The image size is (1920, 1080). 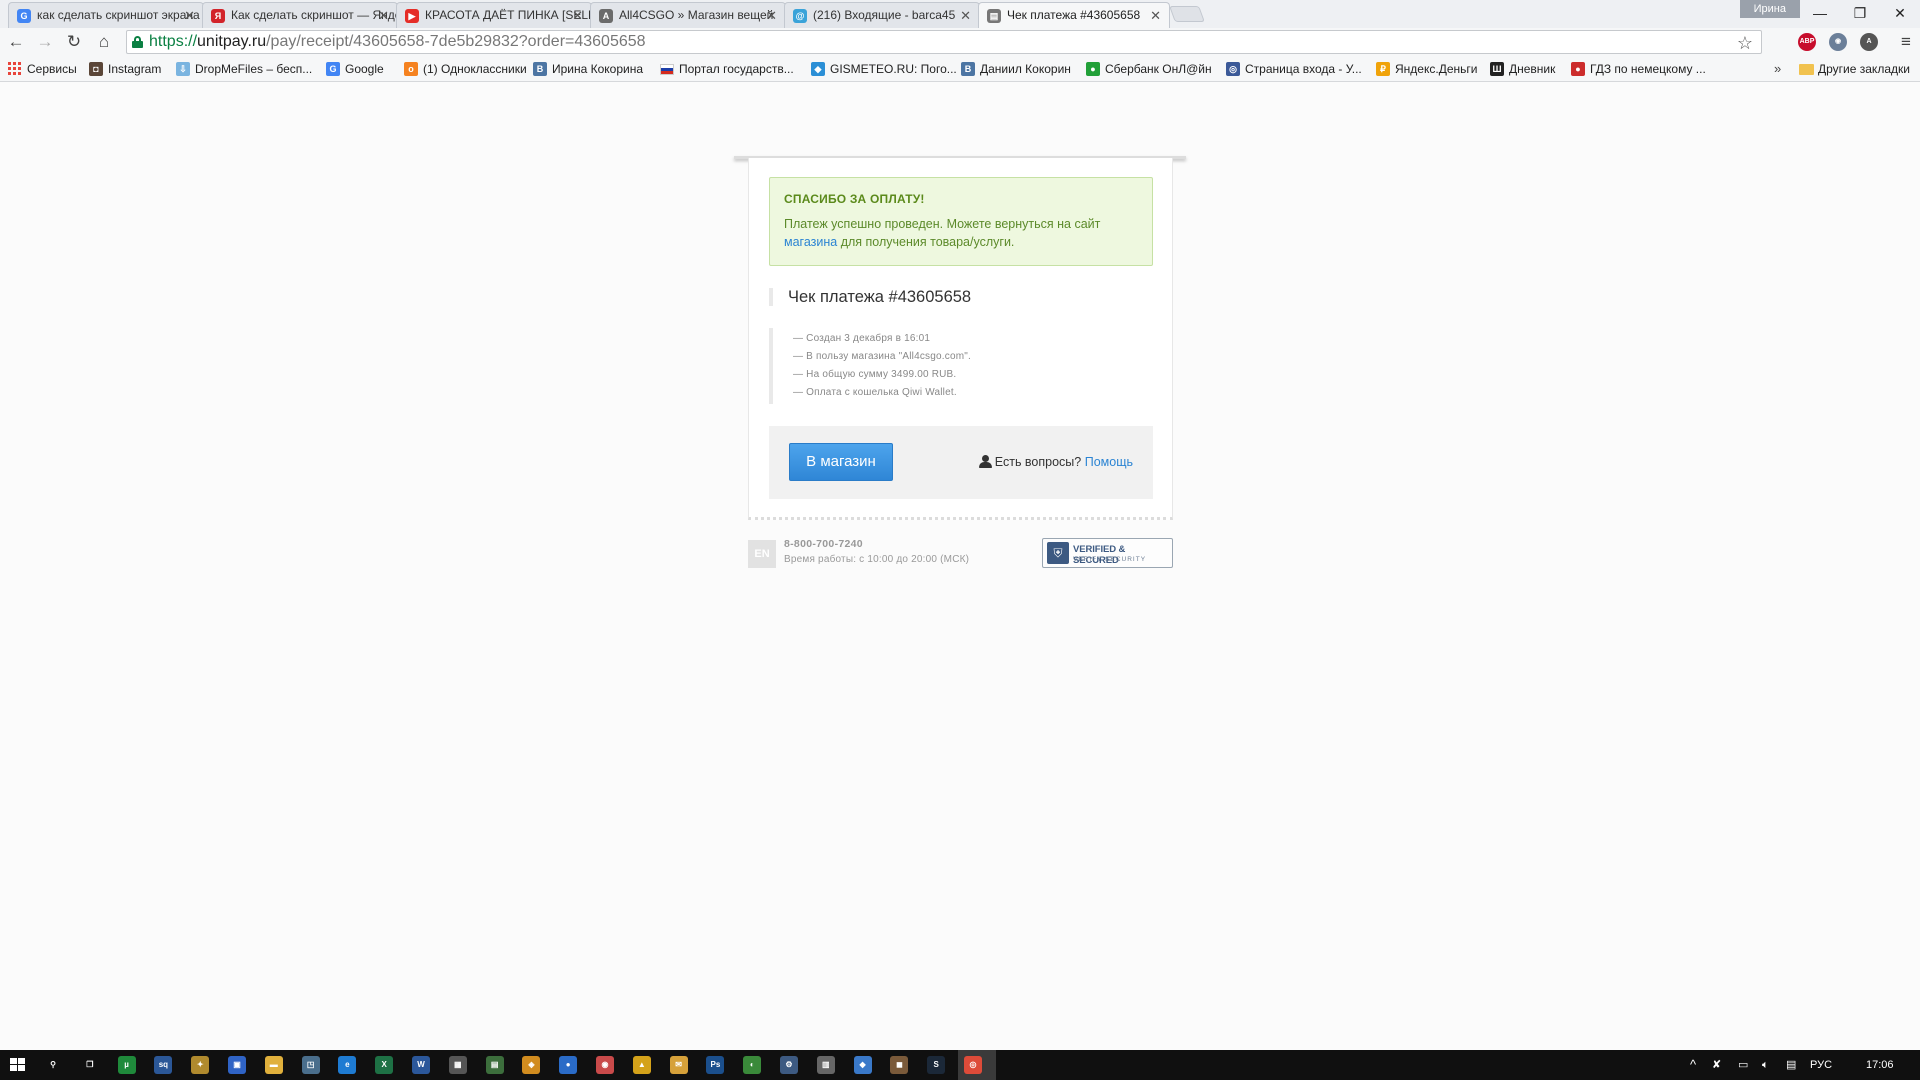 I want to click on back-icon: ←, so click(x=16, y=42).